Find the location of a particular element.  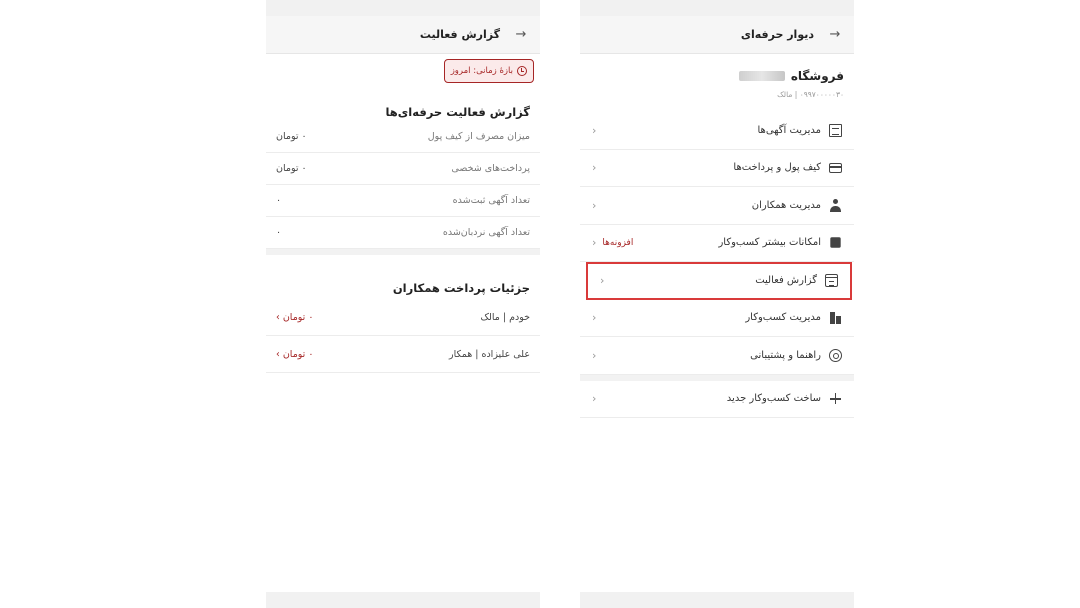

menu-item-business: مدیریت کسب‌وکار ‹ is located at coordinates (717, 318).